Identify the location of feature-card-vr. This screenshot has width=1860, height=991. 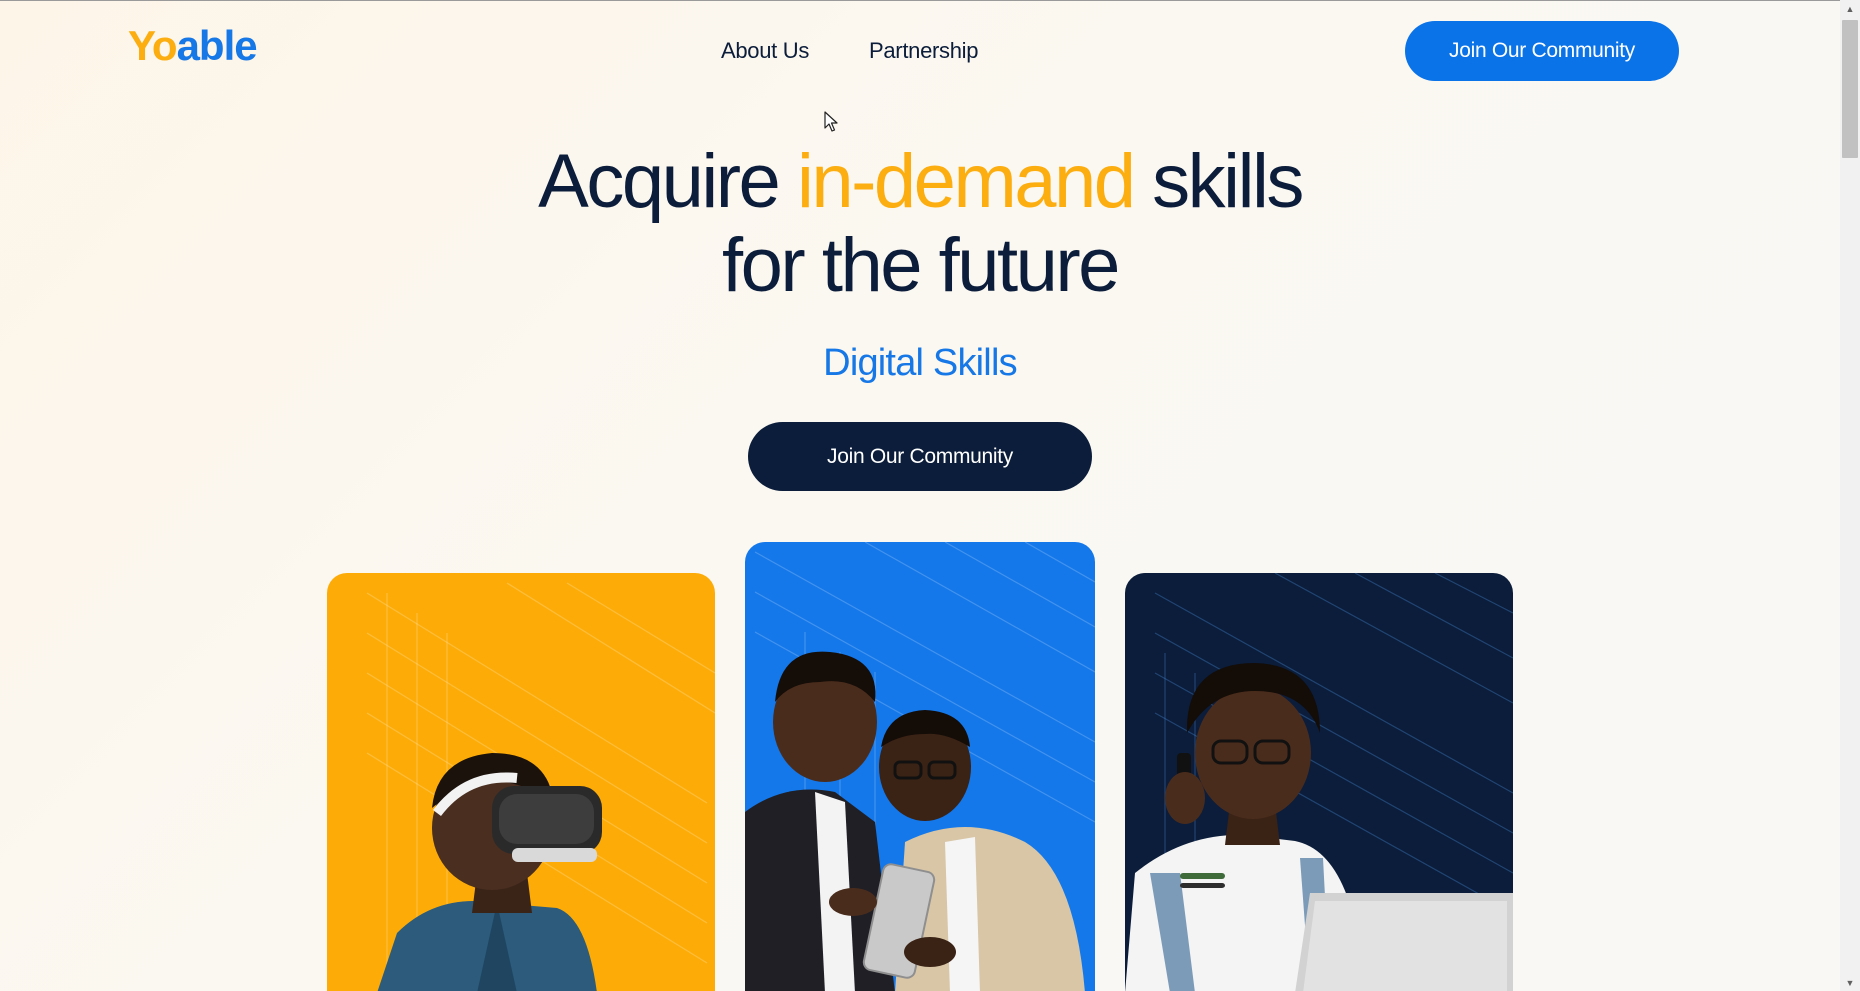
(521, 782).